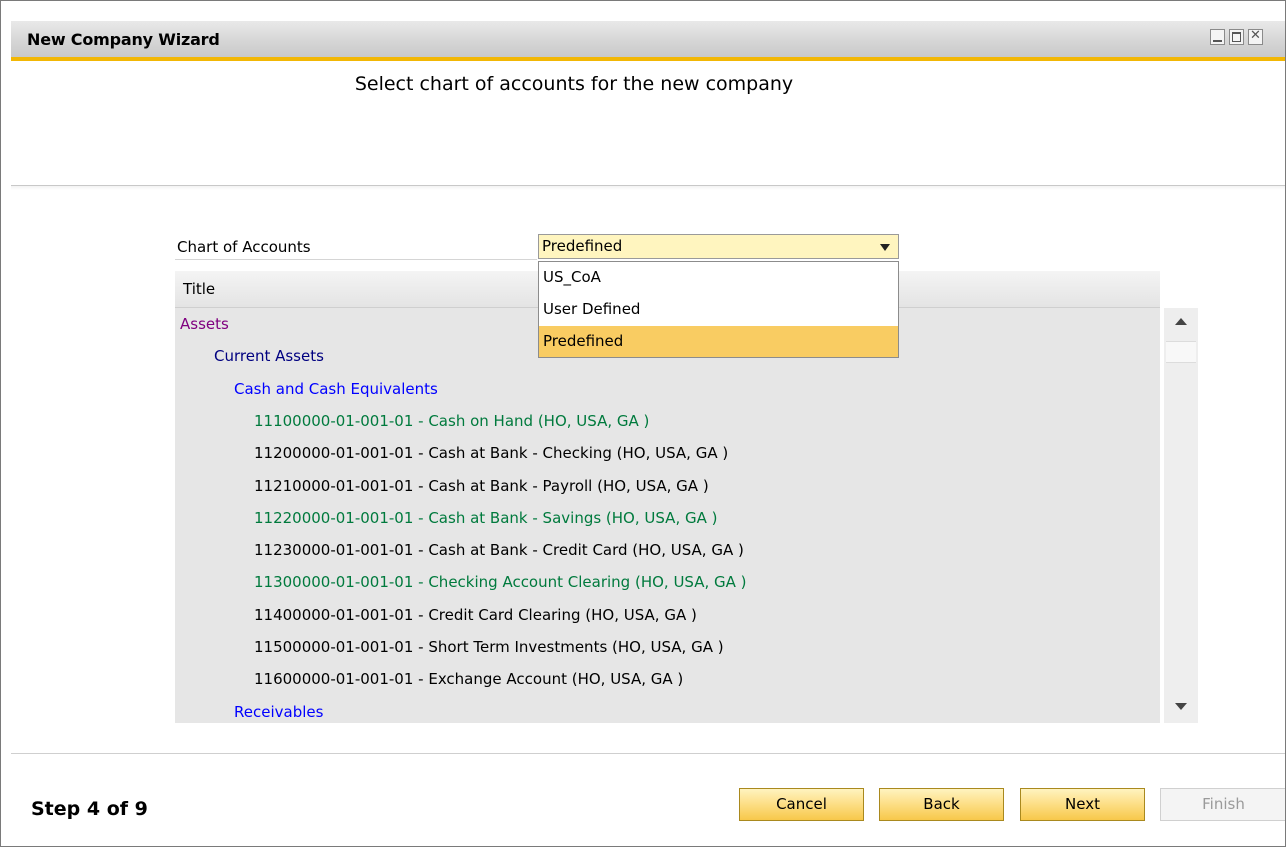 The height and width of the screenshot is (847, 1286). What do you see at coordinates (582, 246) in the screenshot?
I see `chart-of-accounts-selected-value: Predefined` at bounding box center [582, 246].